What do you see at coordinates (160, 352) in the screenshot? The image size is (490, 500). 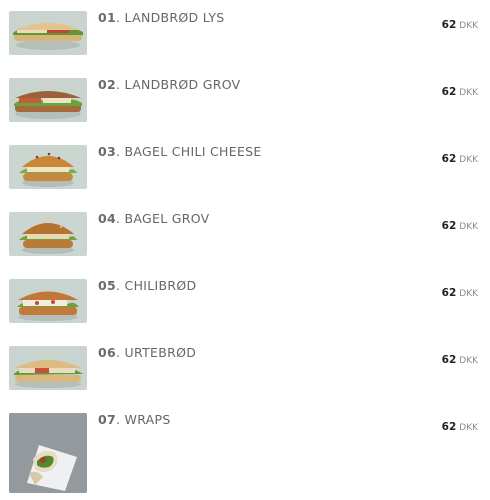 I see `item-name: URTEBRØD` at bounding box center [160, 352].